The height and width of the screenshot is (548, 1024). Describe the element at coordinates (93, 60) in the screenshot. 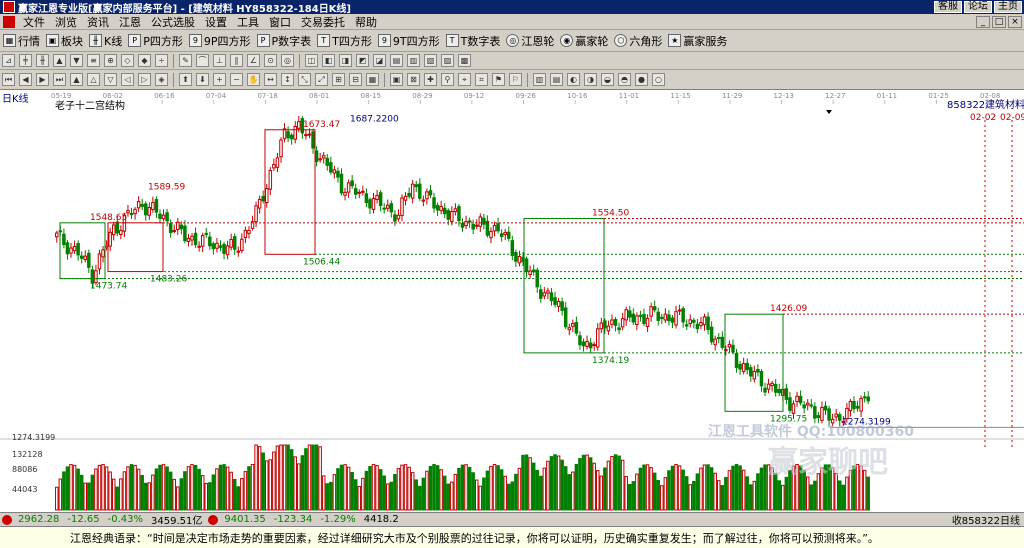

I see `drawing-tool-icon: ≡` at that location.